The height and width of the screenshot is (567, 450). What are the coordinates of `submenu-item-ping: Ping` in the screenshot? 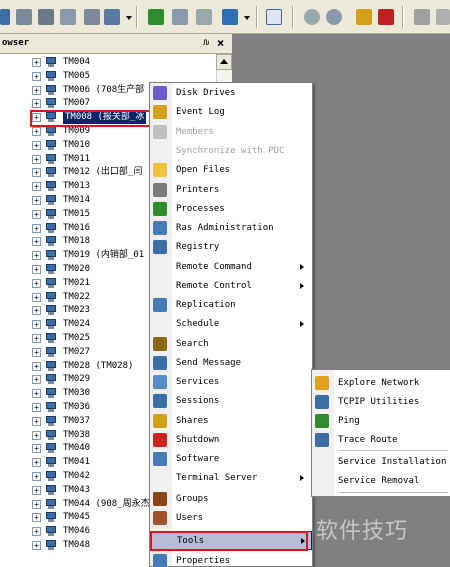 It's located at (381, 421).